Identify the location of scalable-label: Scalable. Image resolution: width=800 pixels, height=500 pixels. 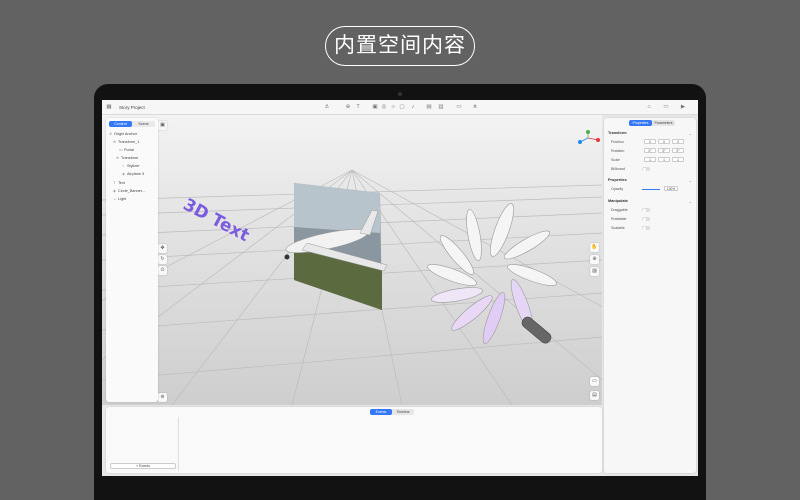
(618, 228).